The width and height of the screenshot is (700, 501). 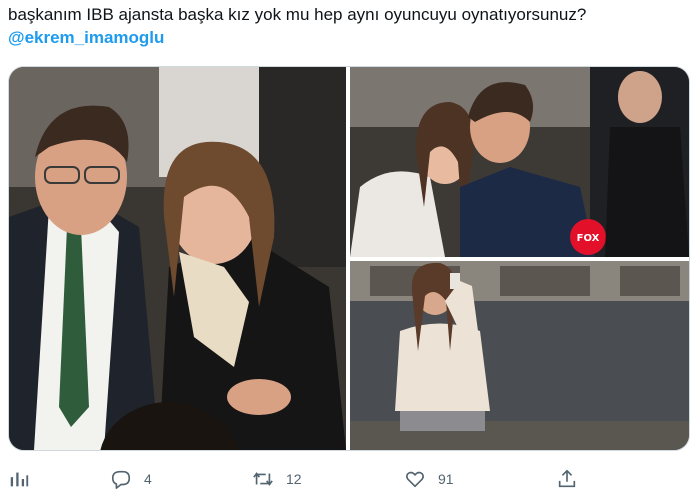 I want to click on retweet-count: 12, so click(x=294, y=479).